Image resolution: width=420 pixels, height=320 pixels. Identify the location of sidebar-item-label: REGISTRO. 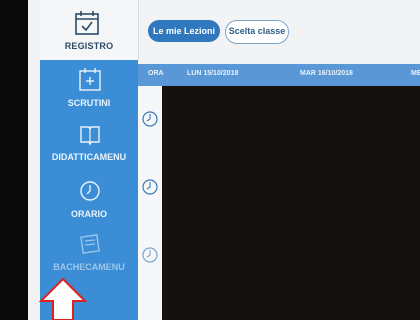
(89, 46).